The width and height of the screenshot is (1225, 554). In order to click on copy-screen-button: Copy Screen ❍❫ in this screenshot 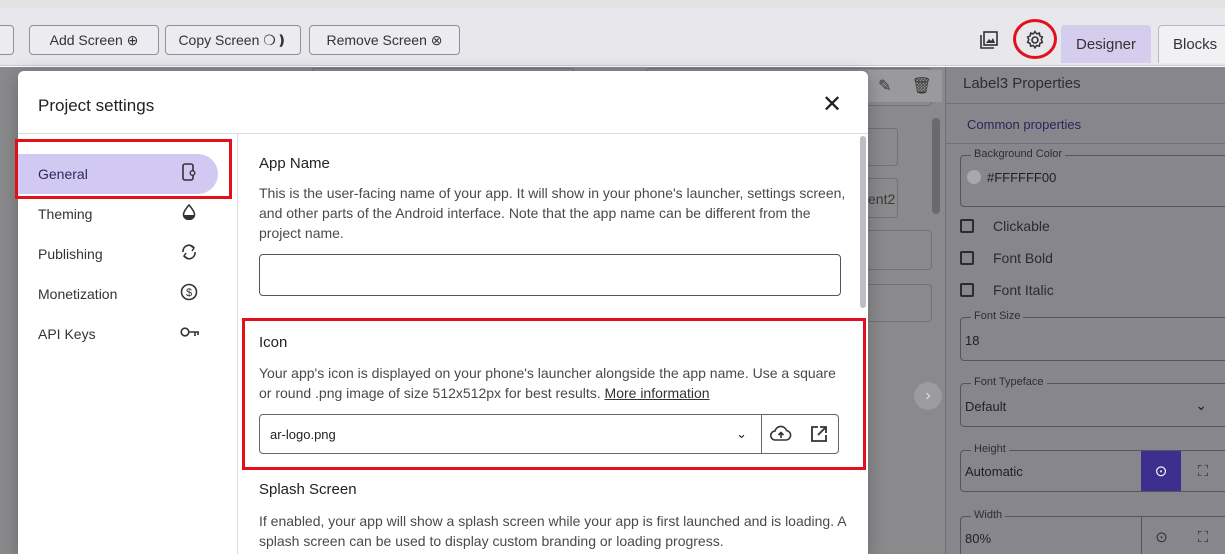, I will do `click(233, 40)`.